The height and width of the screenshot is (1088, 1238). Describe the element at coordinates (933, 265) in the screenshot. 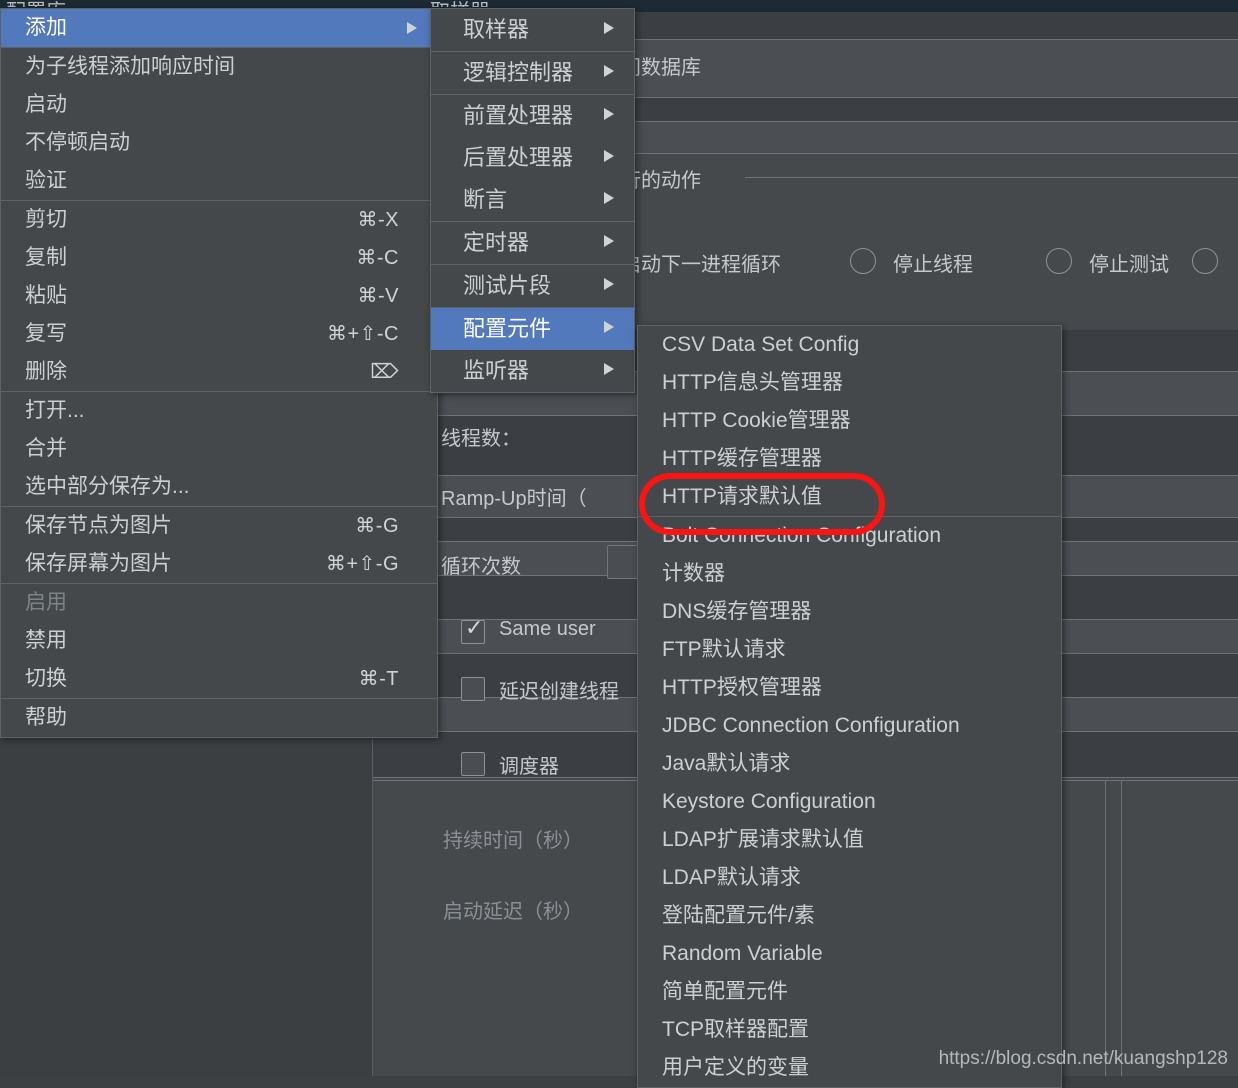

I see `stop-thread-label: 停止线程` at that location.